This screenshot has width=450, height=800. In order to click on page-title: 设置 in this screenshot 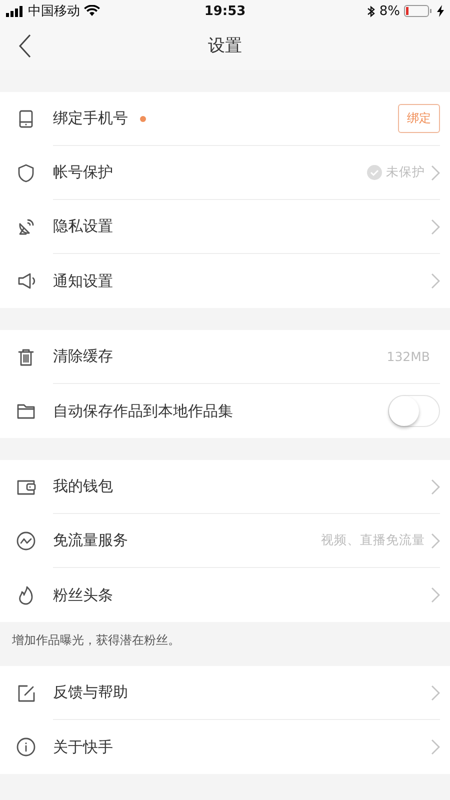, I will do `click(225, 46)`.